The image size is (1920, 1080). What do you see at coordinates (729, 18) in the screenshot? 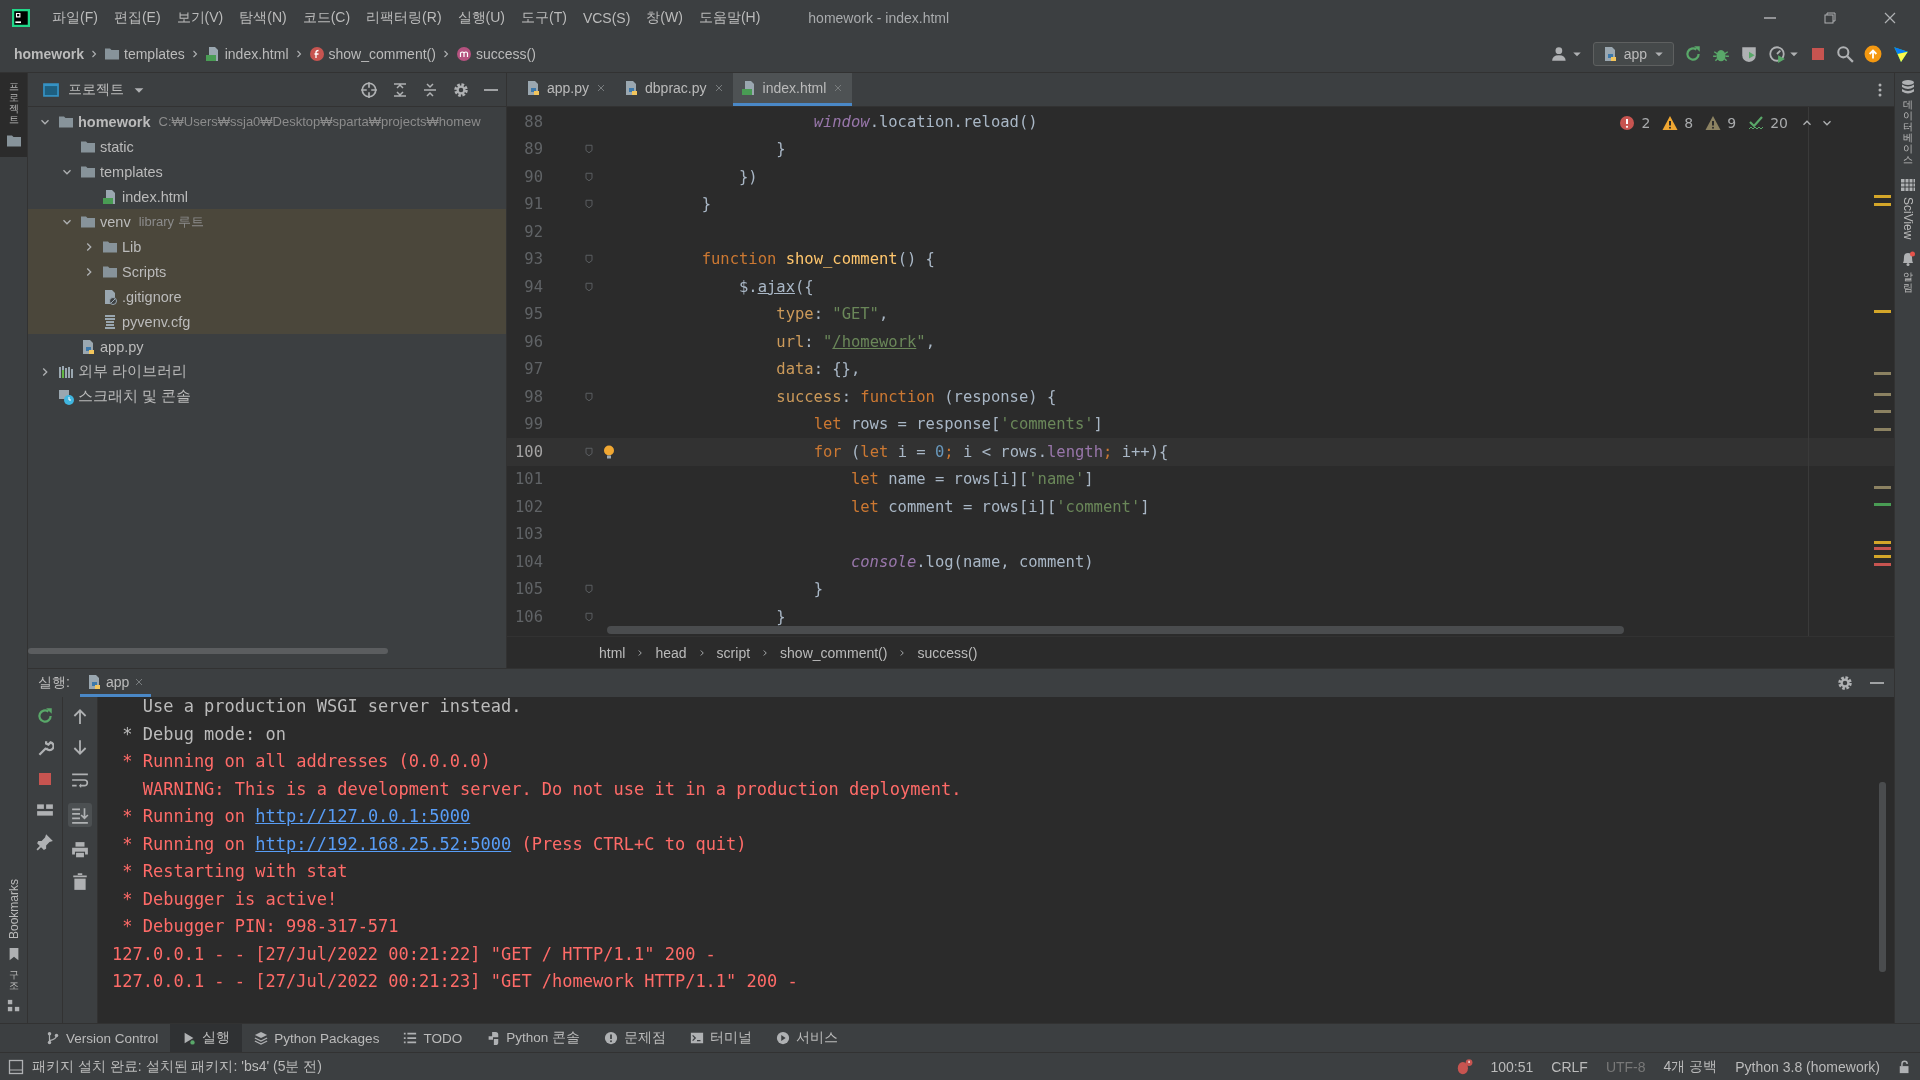
I see `menu-item: 도움말(H)` at bounding box center [729, 18].